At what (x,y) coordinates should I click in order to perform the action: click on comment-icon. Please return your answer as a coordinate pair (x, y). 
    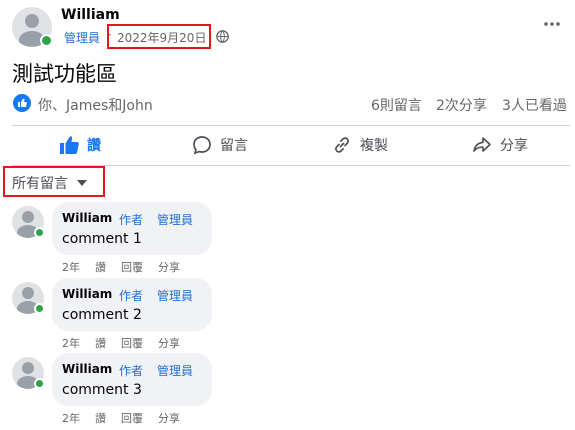
    Looking at the image, I should click on (202, 145).